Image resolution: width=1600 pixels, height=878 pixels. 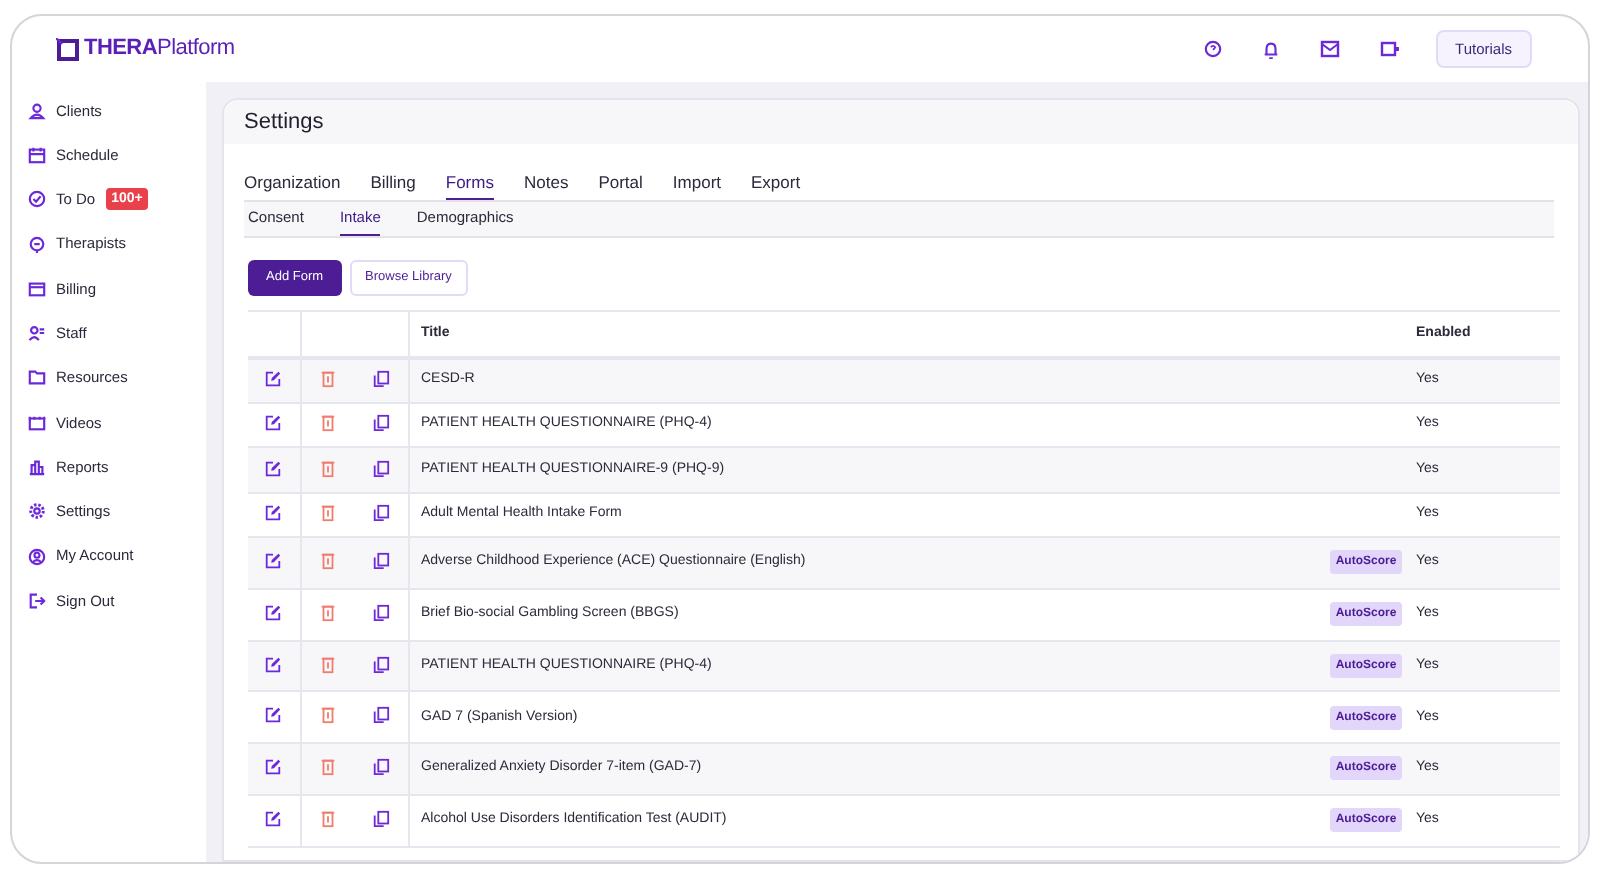 What do you see at coordinates (697, 184) in the screenshot?
I see `tab: Import` at bounding box center [697, 184].